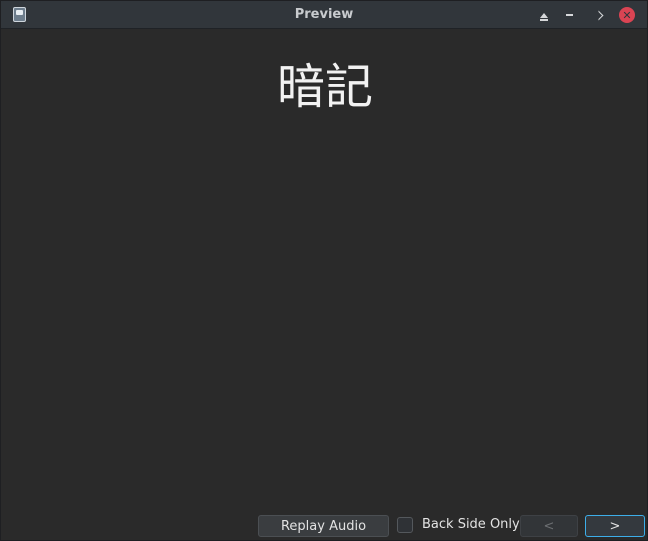 The width and height of the screenshot is (648, 541). What do you see at coordinates (405, 525) in the screenshot?
I see `back-side-only-checkbox` at bounding box center [405, 525].